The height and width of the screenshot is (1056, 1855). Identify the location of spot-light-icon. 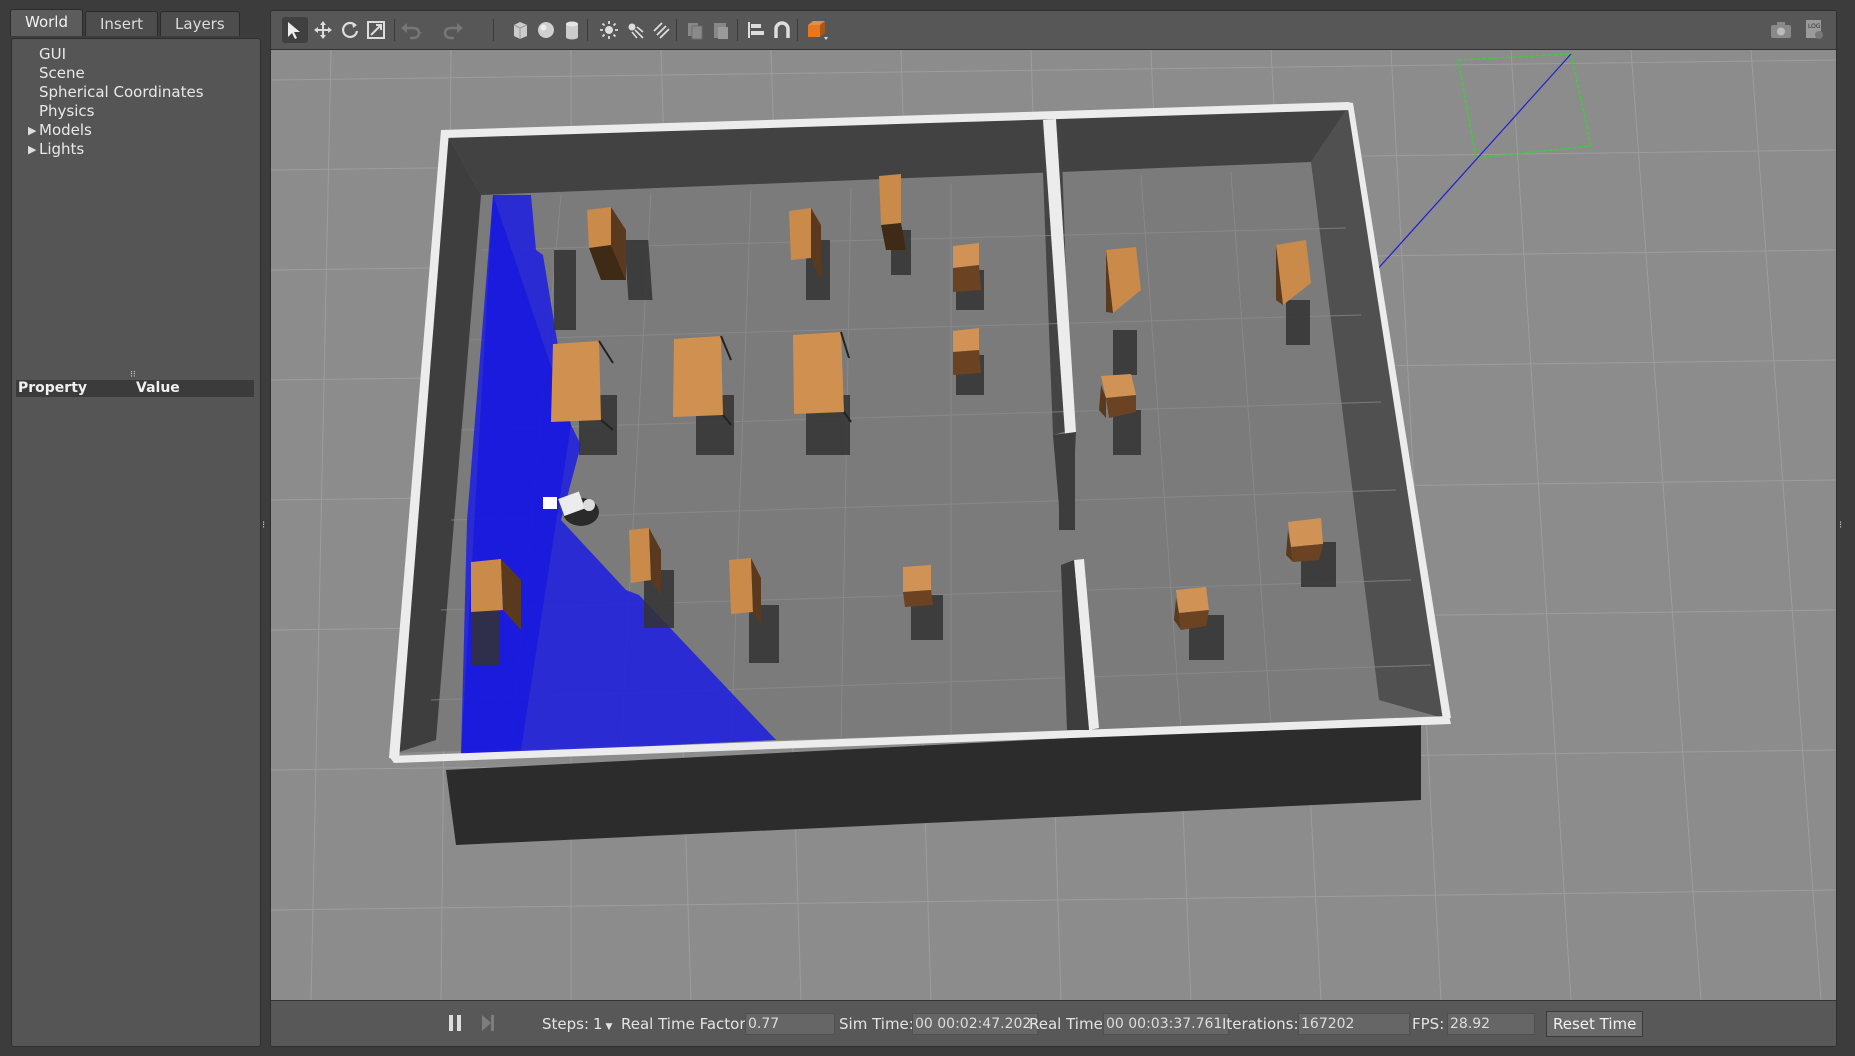
(635, 30).